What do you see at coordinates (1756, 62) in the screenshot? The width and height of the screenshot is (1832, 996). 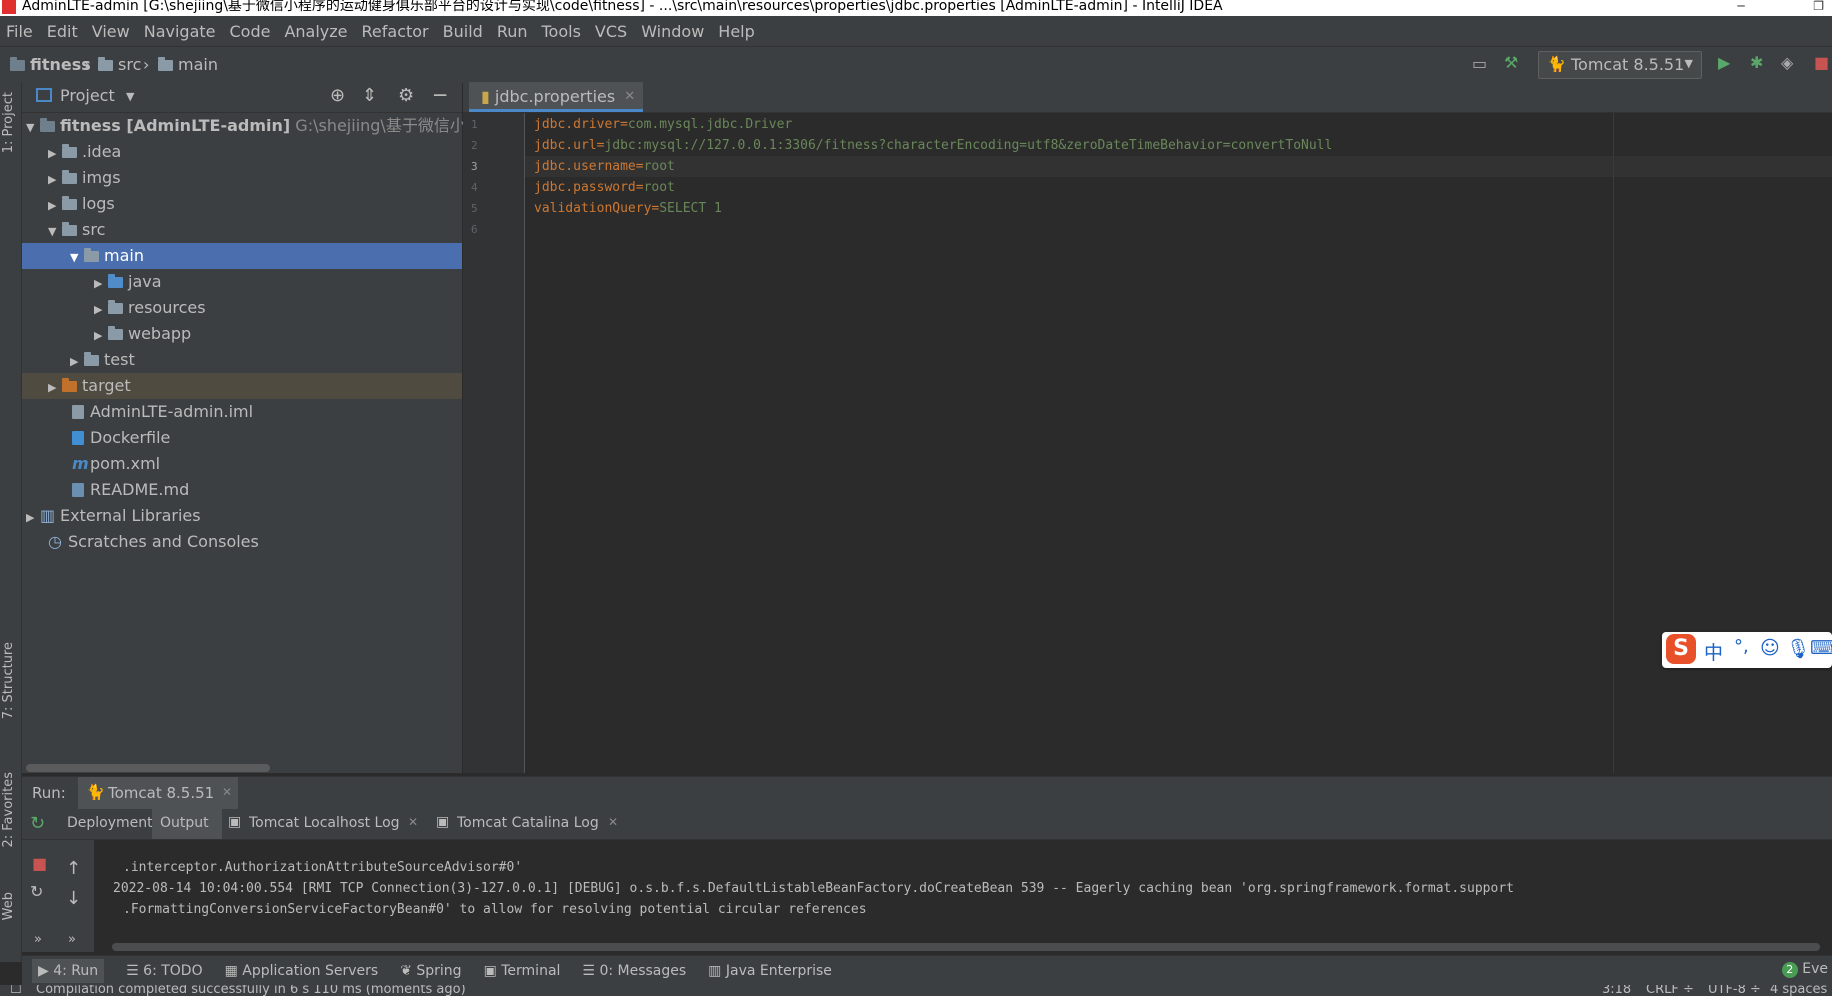 I see `debug-icon: ✱` at bounding box center [1756, 62].